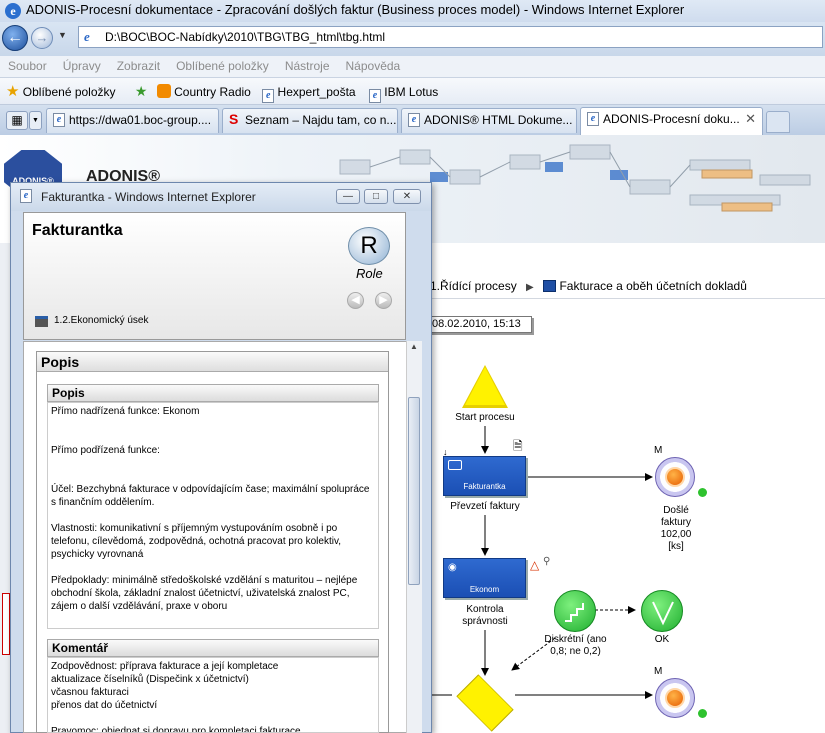 The width and height of the screenshot is (825, 733). I want to click on breadcrumb-item-fakturace: Fakturace a oběh účetních dokladů, so click(652, 286).